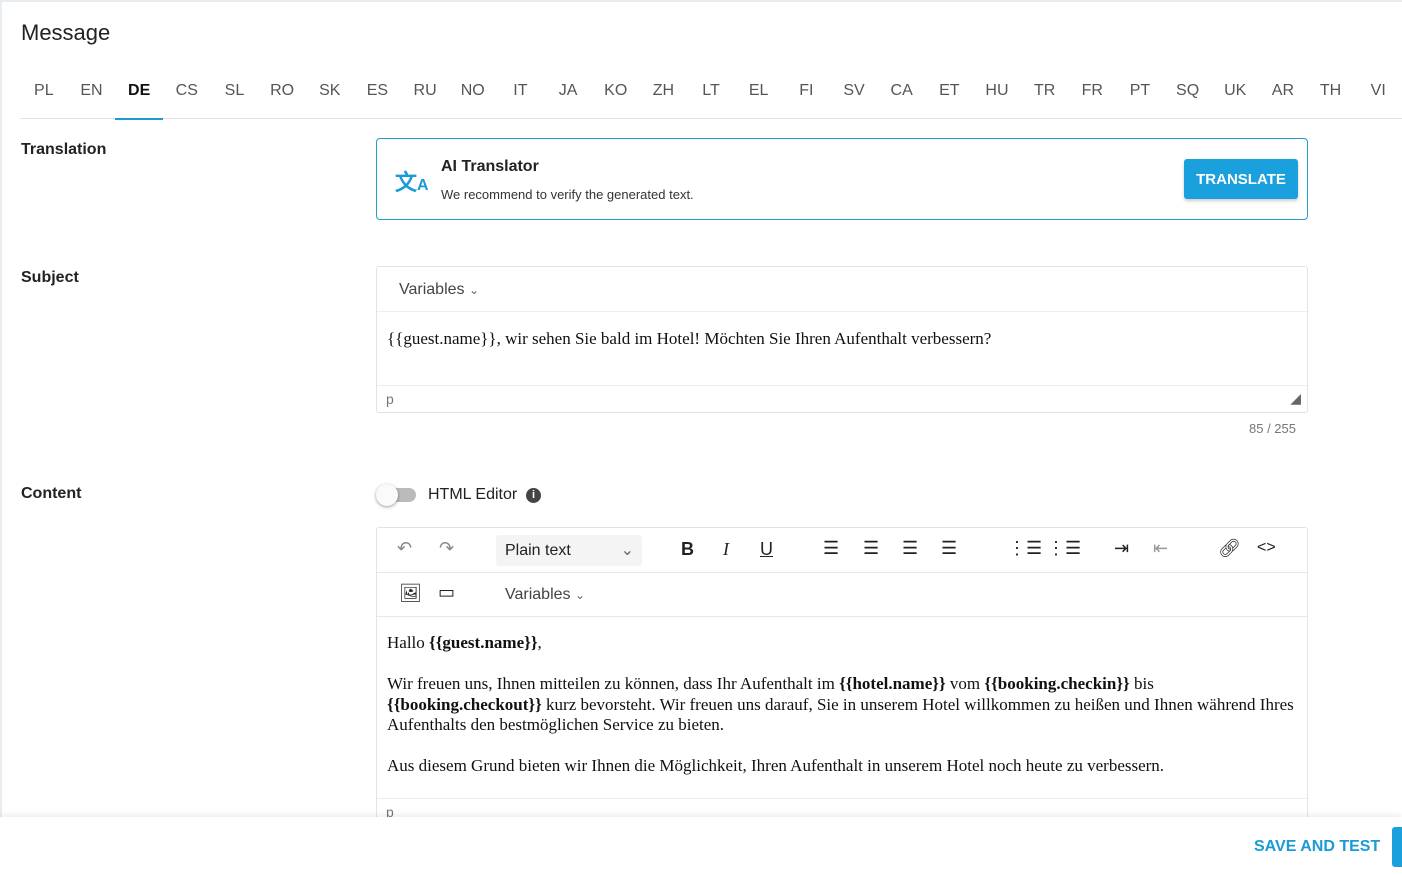 Image resolution: width=1402 pixels, height=875 pixels. I want to click on tab-no: NO, so click(473, 94).